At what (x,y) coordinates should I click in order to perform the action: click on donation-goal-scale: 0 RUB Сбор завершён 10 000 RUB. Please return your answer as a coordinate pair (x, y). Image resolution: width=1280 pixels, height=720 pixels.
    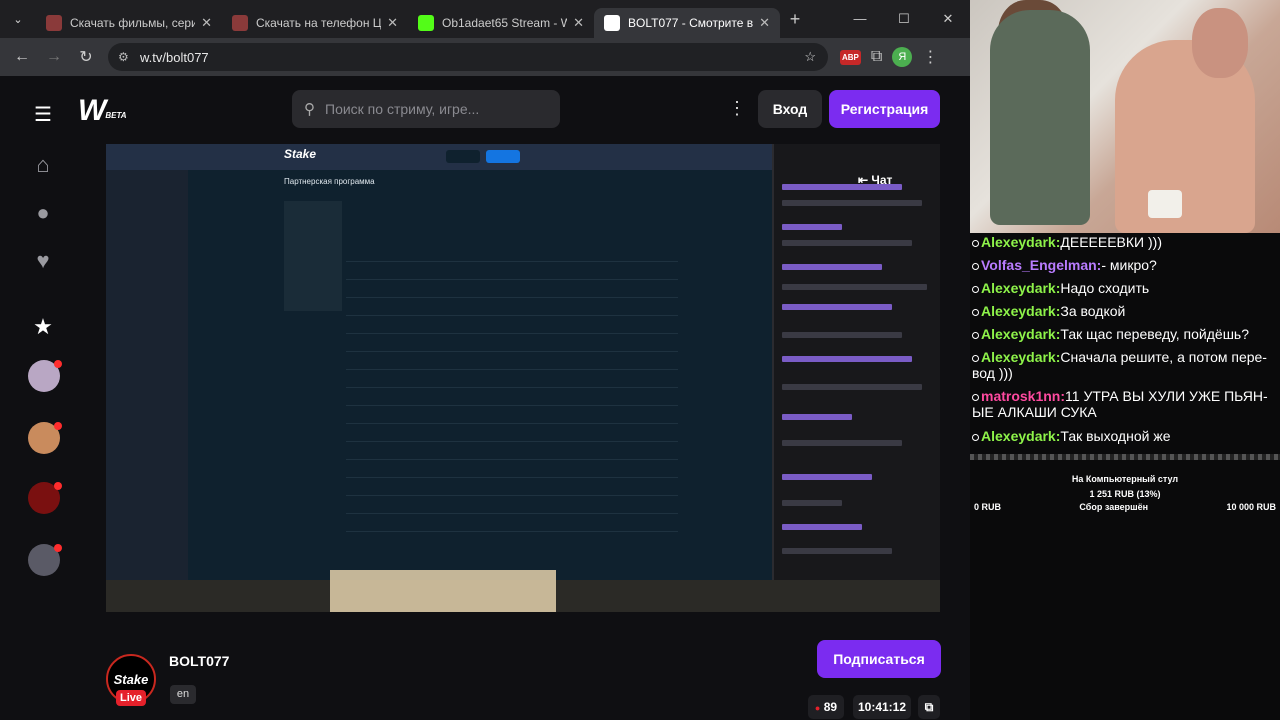
    Looking at the image, I should click on (1125, 507).